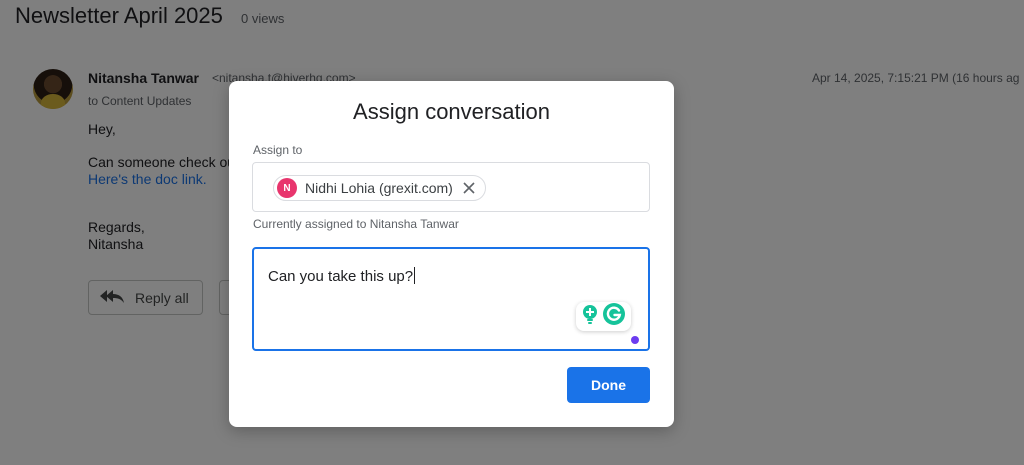 Image resolution: width=1024 pixels, height=465 pixels. What do you see at coordinates (451, 111) in the screenshot?
I see `dialog-title: Assign conversation` at bounding box center [451, 111].